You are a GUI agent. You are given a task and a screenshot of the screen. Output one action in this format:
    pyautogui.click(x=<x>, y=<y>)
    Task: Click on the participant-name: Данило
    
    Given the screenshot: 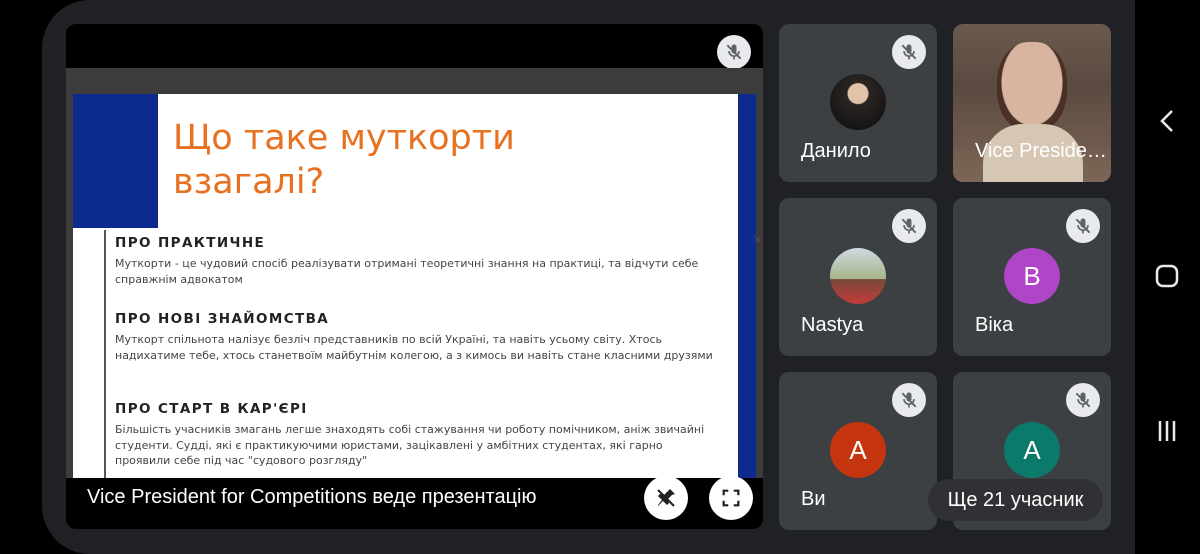 What is the action you would take?
    pyautogui.click(x=836, y=151)
    